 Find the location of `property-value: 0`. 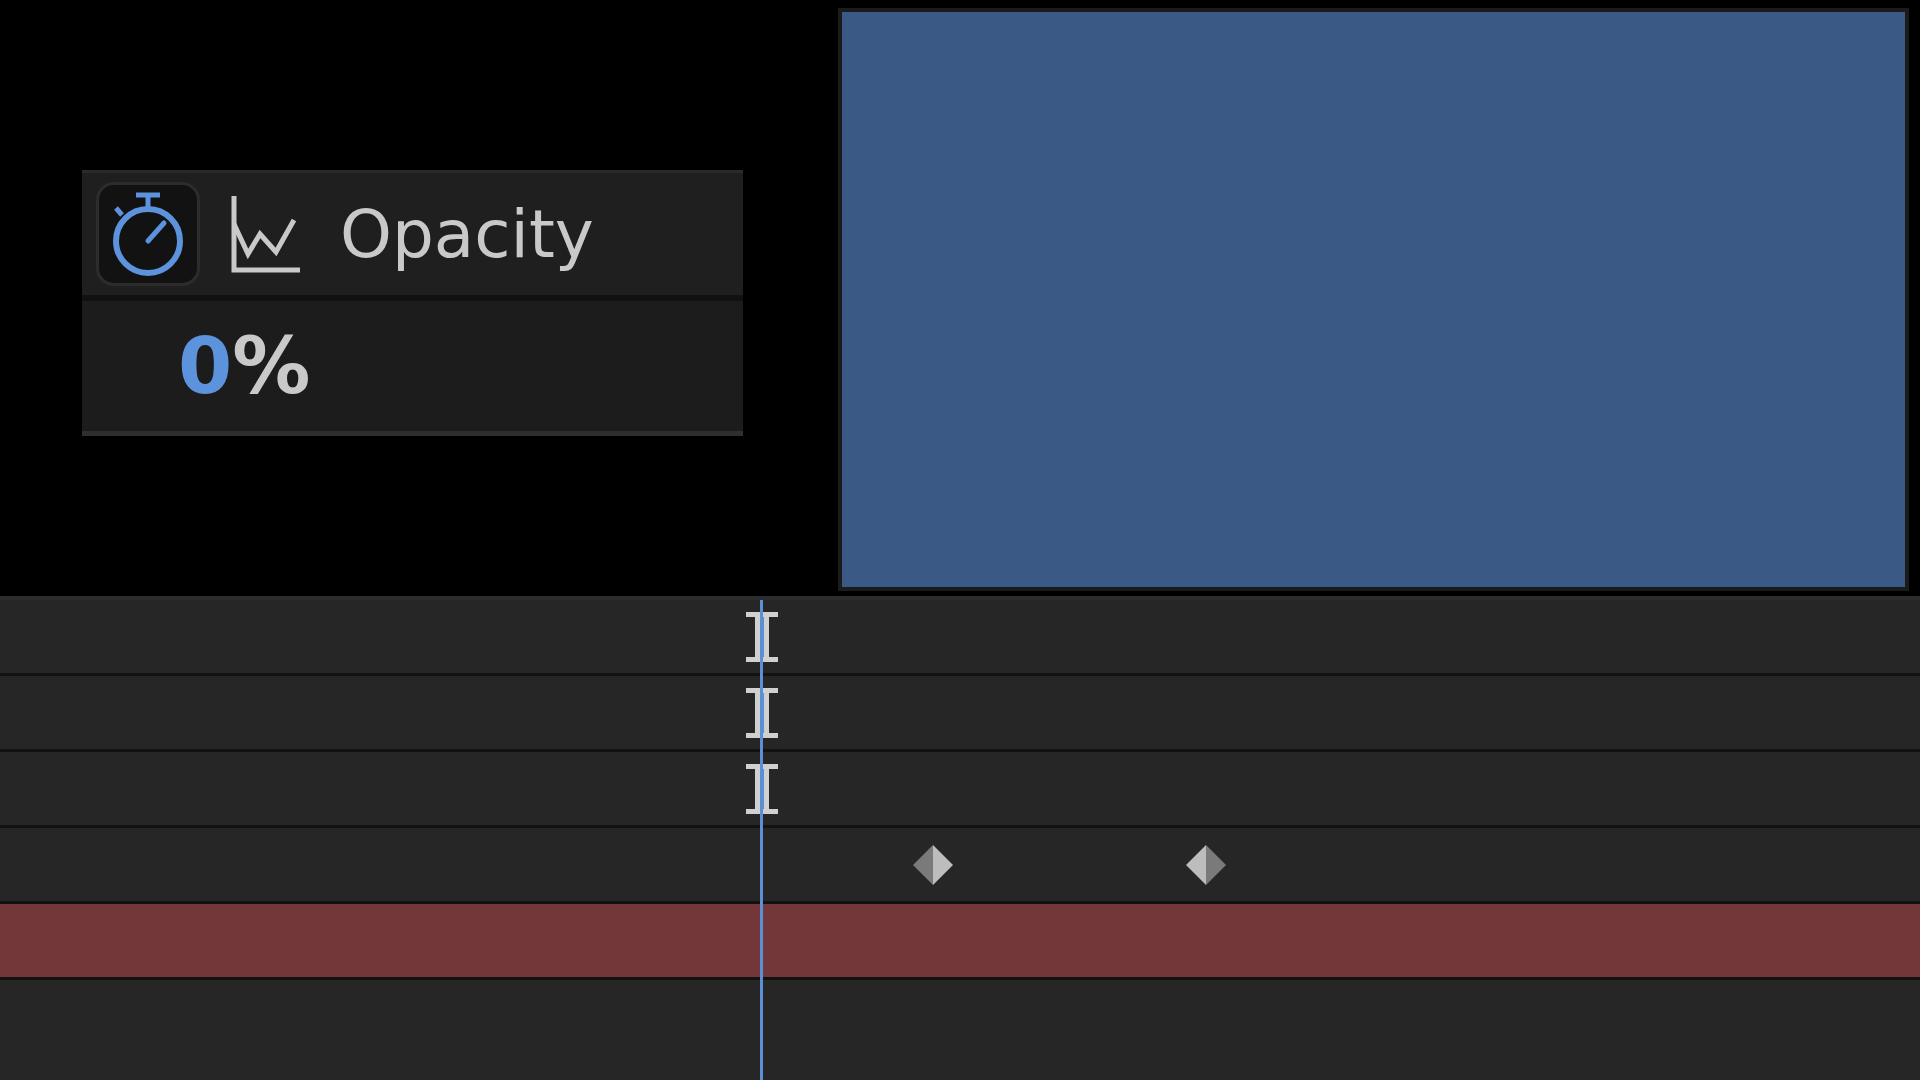

property-value: 0 is located at coordinates (205, 366).